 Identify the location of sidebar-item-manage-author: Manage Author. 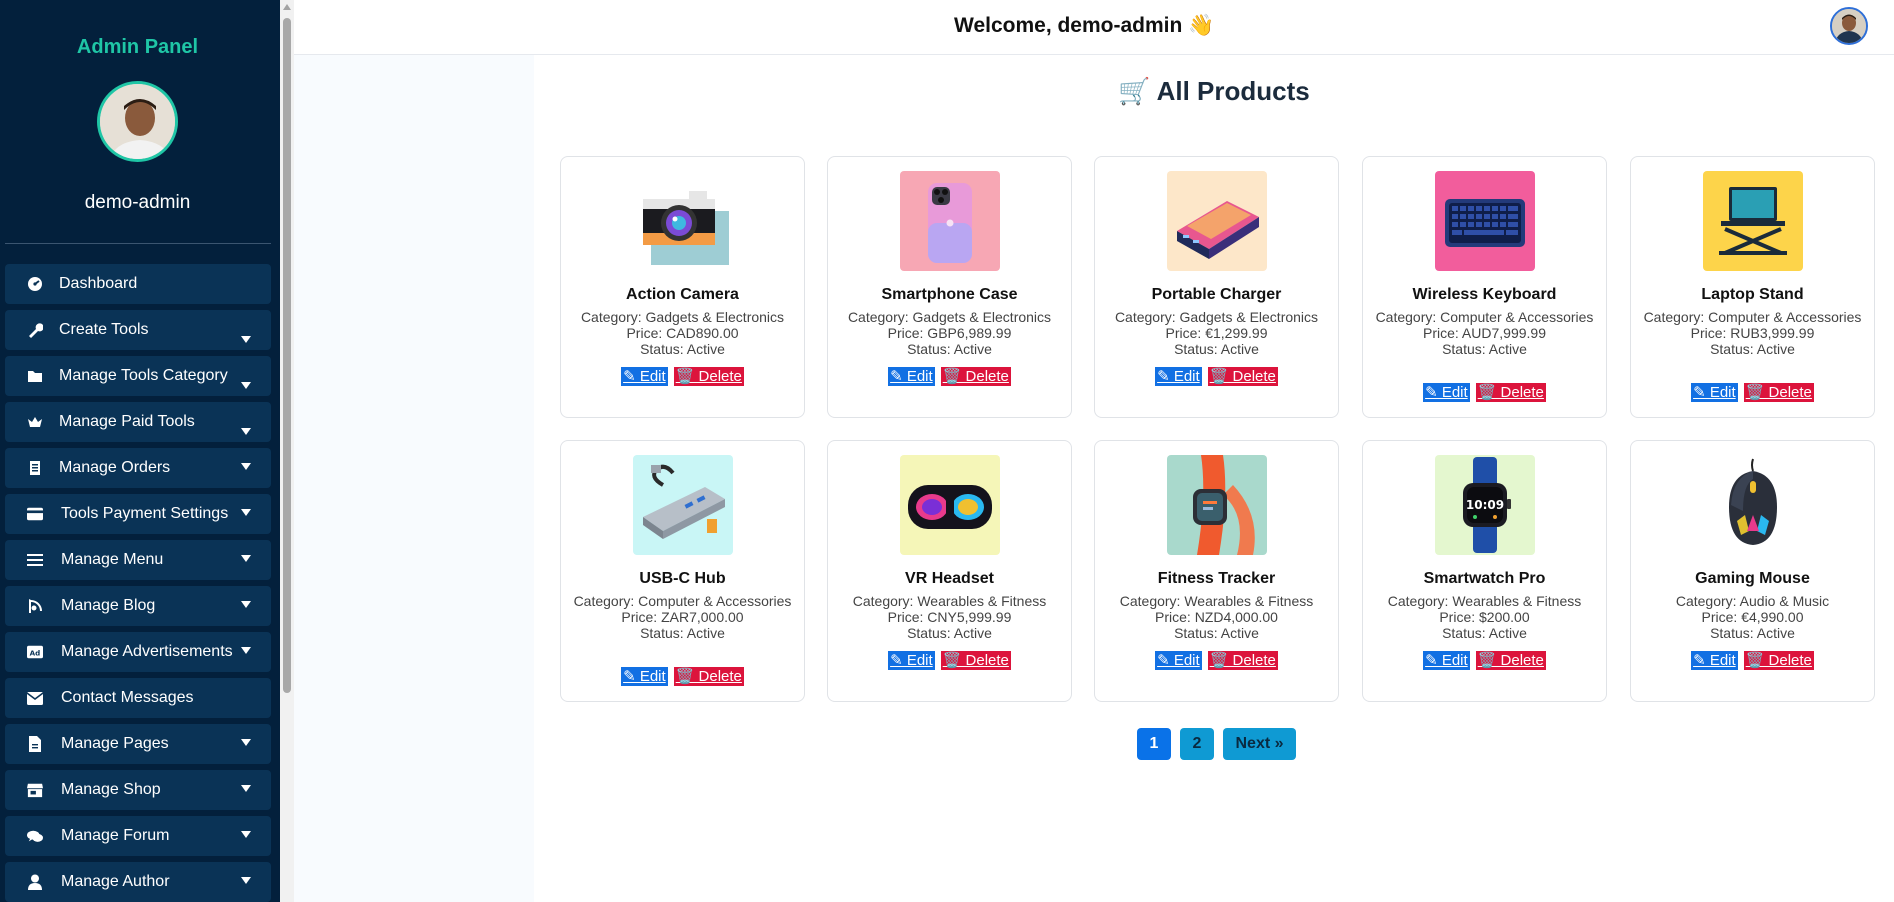
(138, 882).